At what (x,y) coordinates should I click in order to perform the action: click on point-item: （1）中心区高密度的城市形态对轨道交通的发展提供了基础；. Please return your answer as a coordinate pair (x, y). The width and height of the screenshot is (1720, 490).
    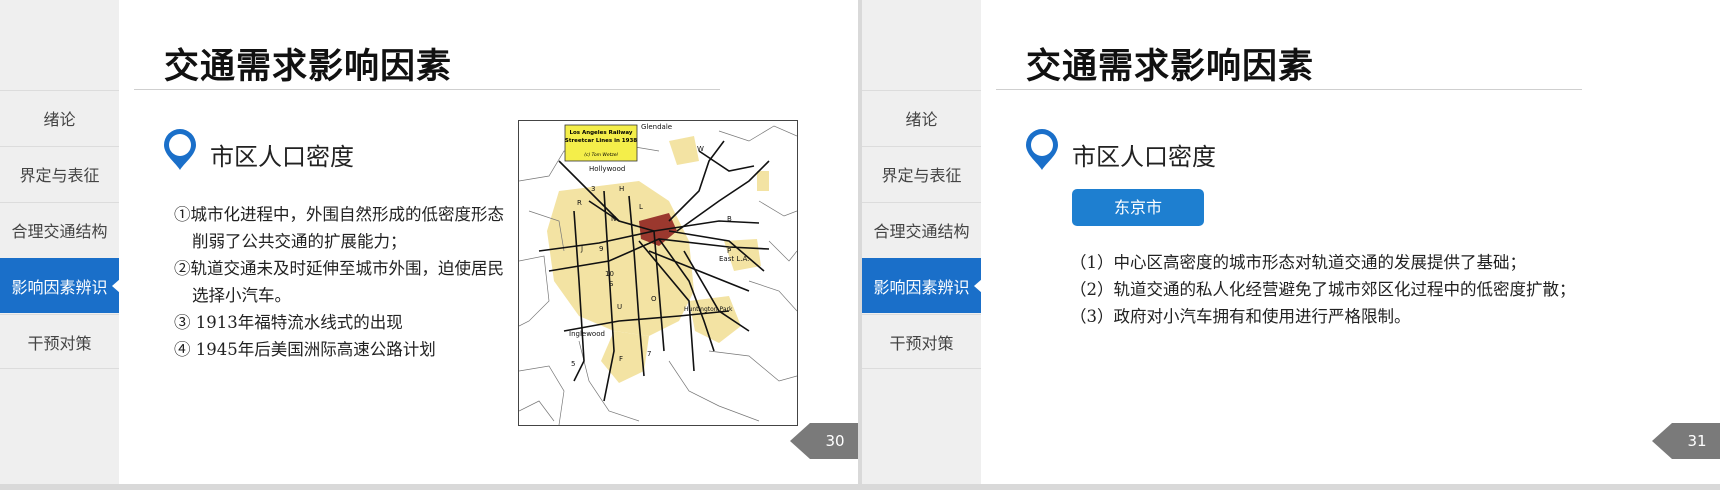
    Looking at the image, I should click on (1298, 262).